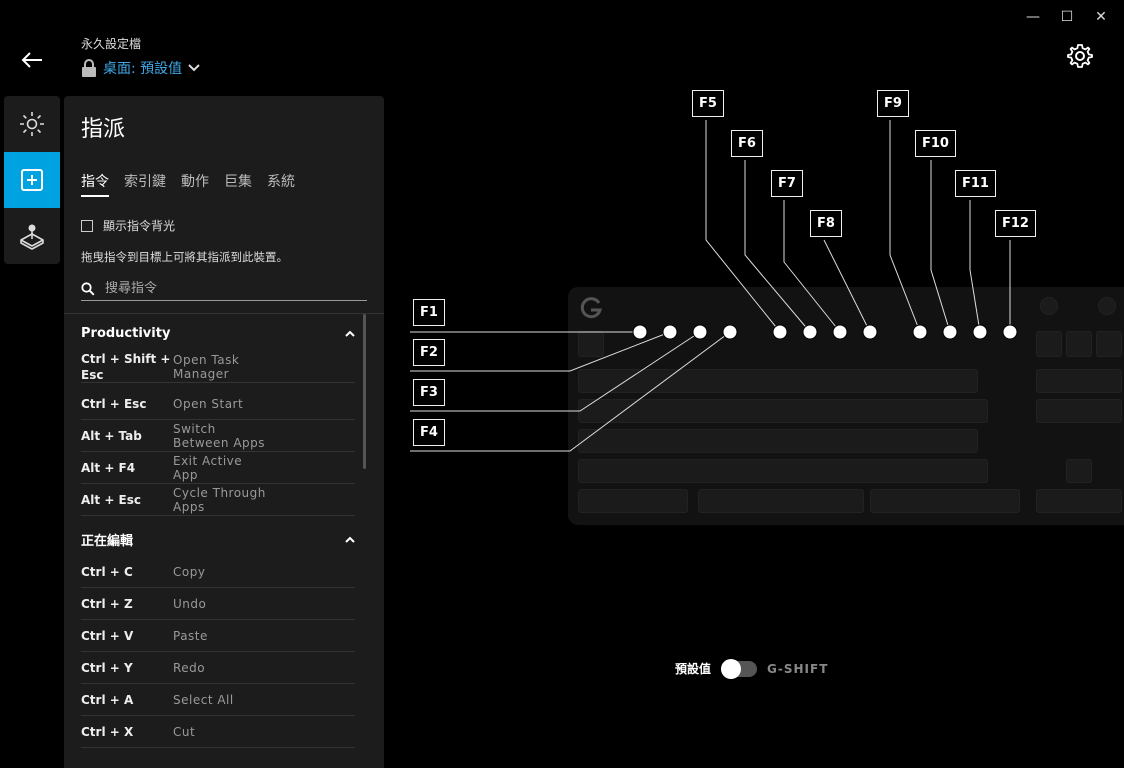 This screenshot has height=768, width=1124. What do you see at coordinates (700, 332) in the screenshot?
I see `key-dot-f3` at bounding box center [700, 332].